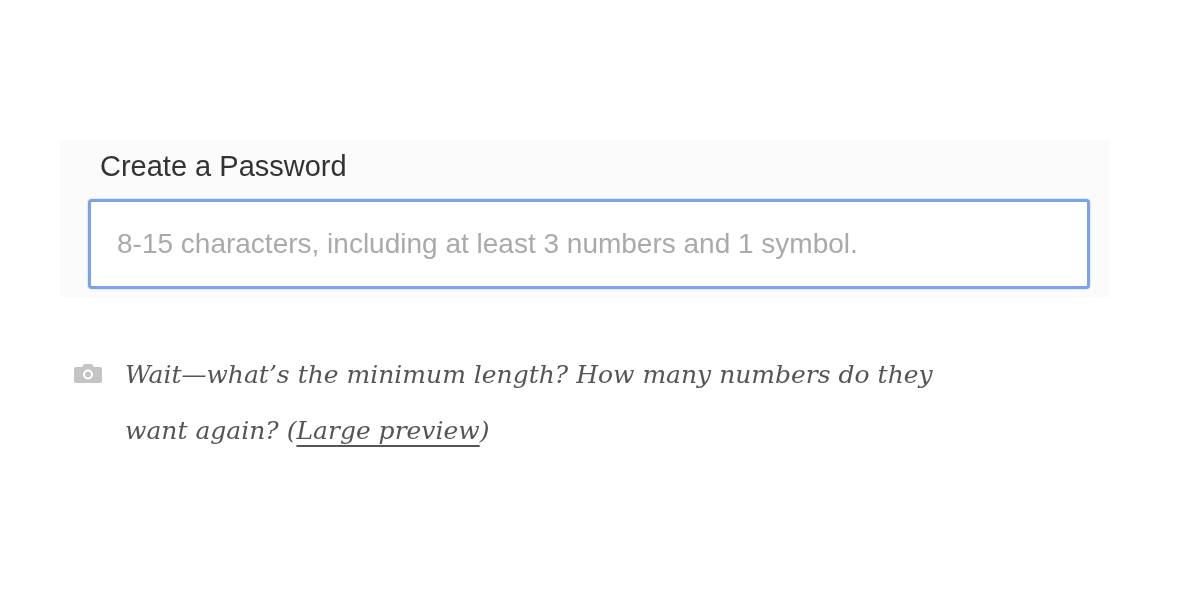 Image resolution: width=1200 pixels, height=600 pixels. I want to click on large-preview-link: Large preview, so click(388, 430).